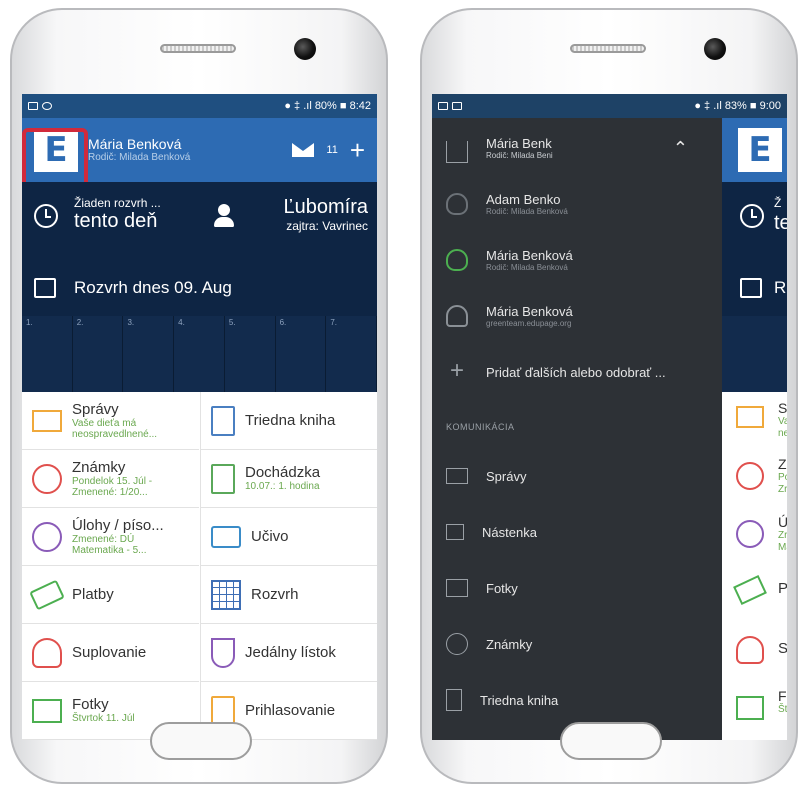 The height and width of the screenshot is (792, 800). What do you see at coordinates (577, 260) in the screenshot?
I see `account-item: Mária Benková Rodič: Milada Benková` at bounding box center [577, 260].